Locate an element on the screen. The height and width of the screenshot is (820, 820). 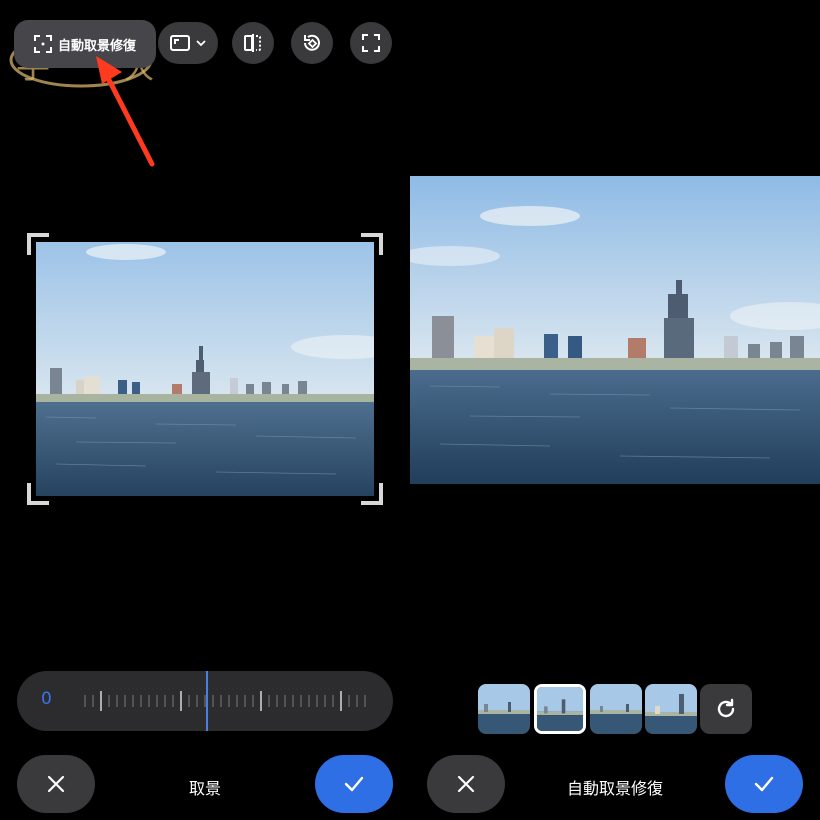
aspect-ratio-icon is located at coordinates (180, 43).